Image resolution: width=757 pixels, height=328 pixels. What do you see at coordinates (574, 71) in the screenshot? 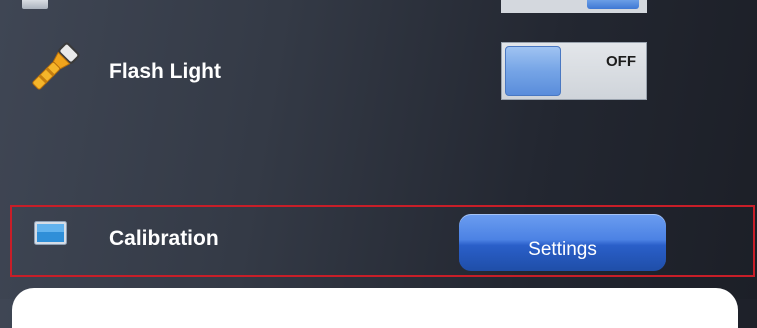
I see `flash-light-toggle: OFF` at bounding box center [574, 71].